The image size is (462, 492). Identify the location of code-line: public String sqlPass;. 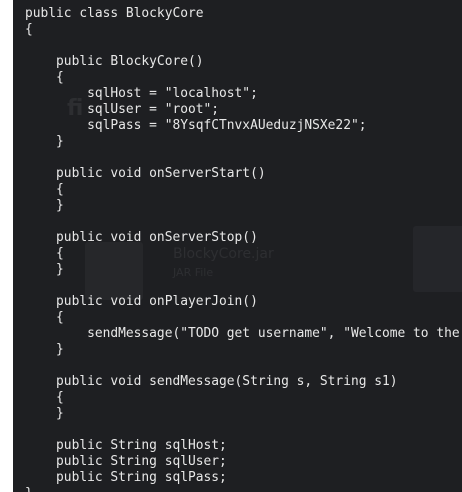
(126, 477).